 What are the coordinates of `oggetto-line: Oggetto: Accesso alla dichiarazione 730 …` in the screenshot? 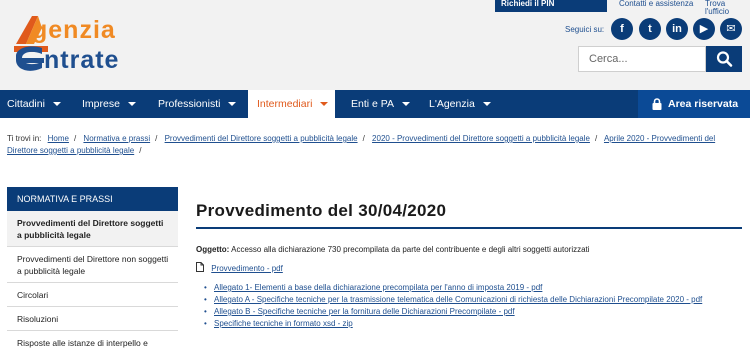 It's located at (393, 249).